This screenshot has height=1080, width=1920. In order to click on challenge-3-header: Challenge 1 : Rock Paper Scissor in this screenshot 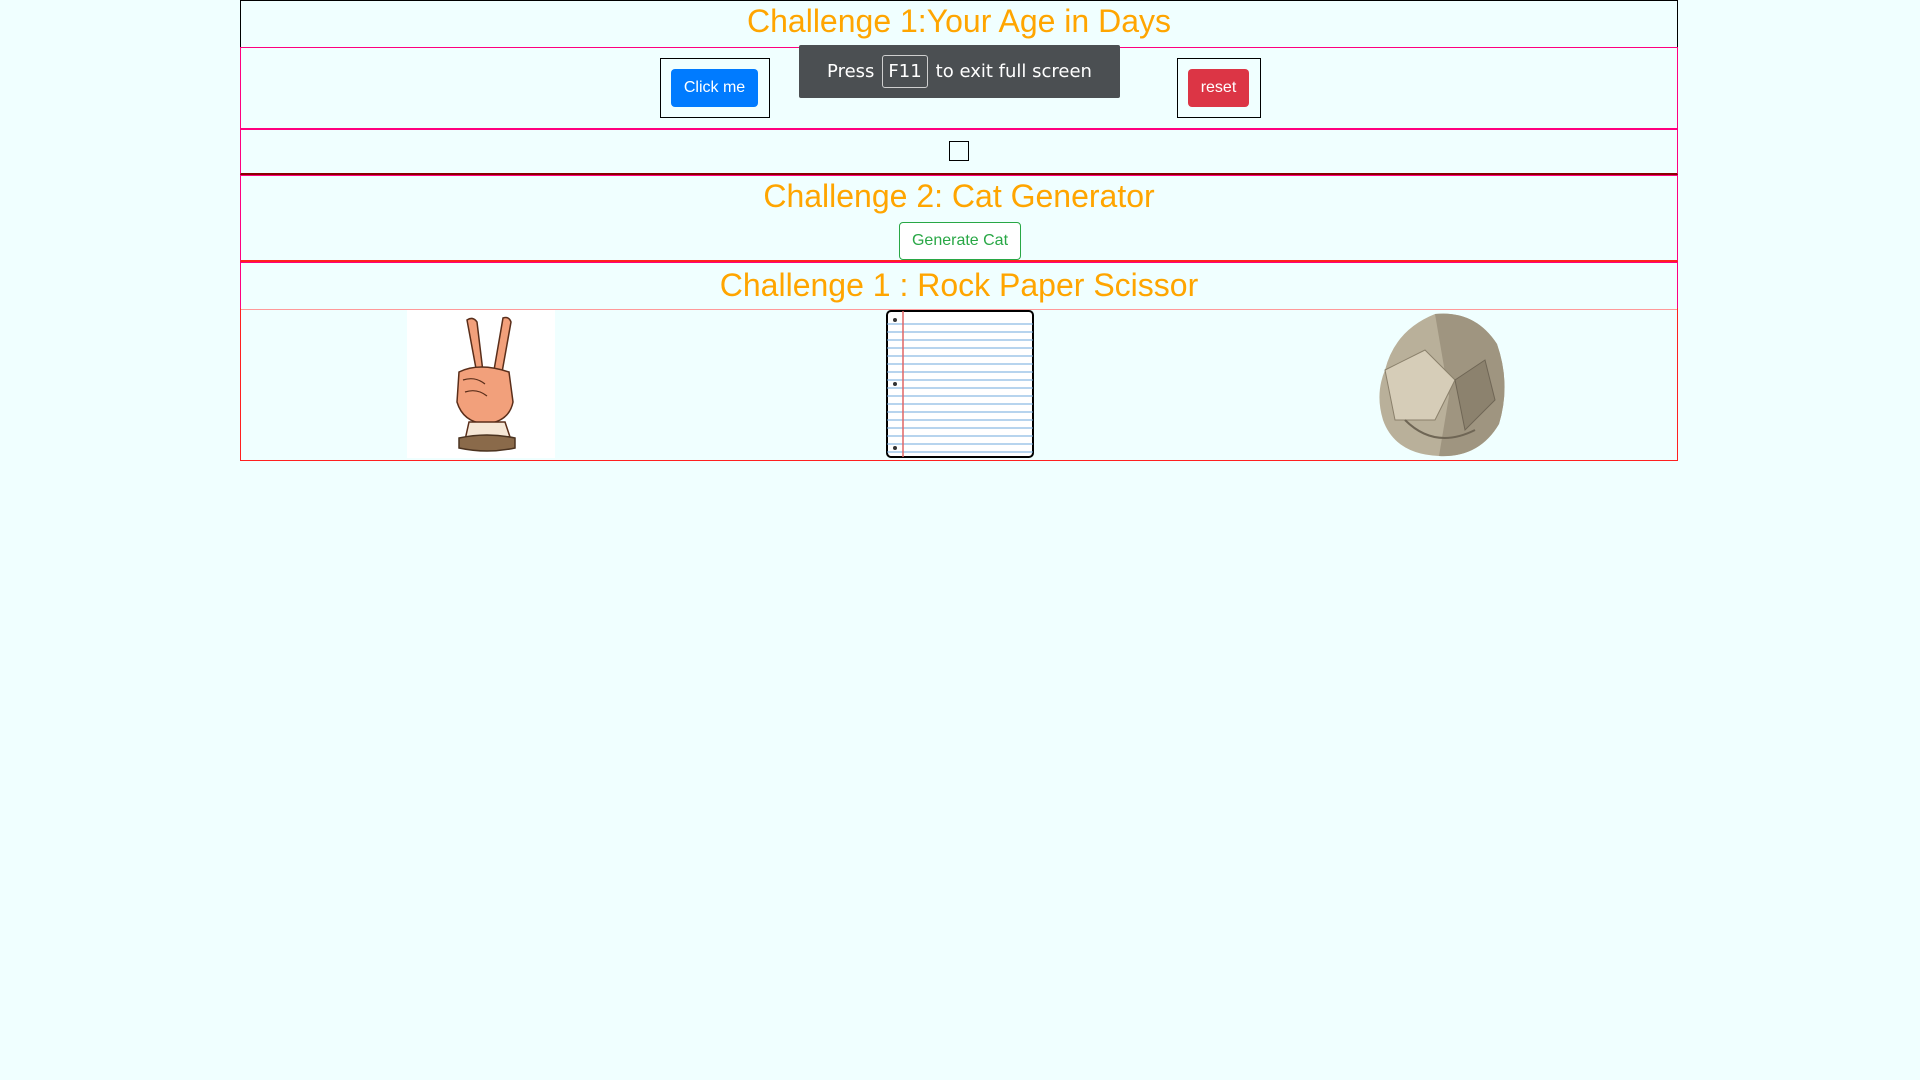, I will do `click(959, 286)`.